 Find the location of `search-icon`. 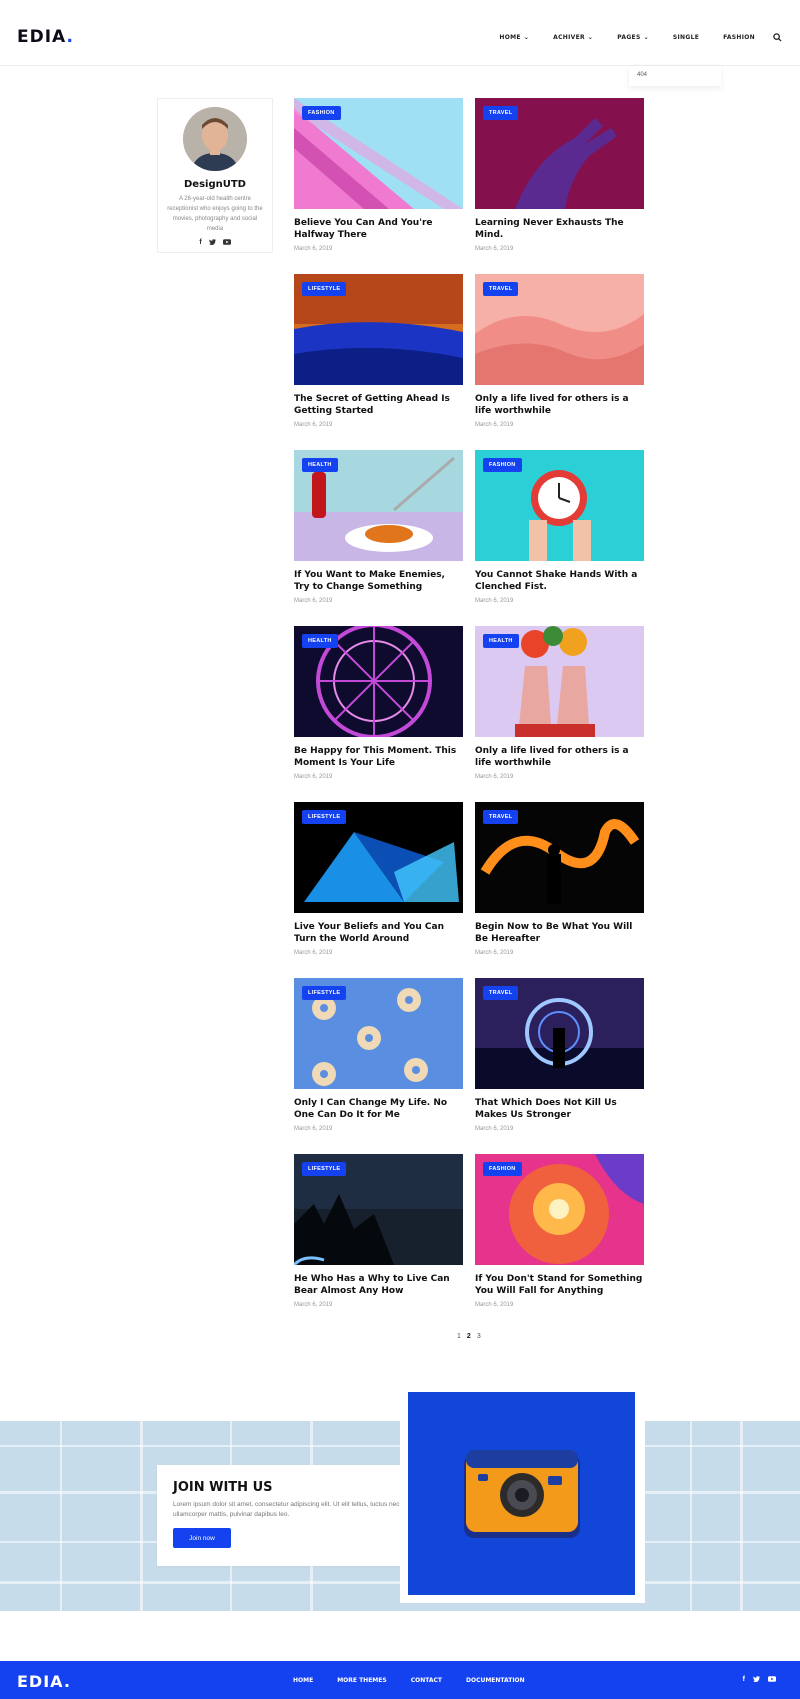

search-icon is located at coordinates (777, 37).